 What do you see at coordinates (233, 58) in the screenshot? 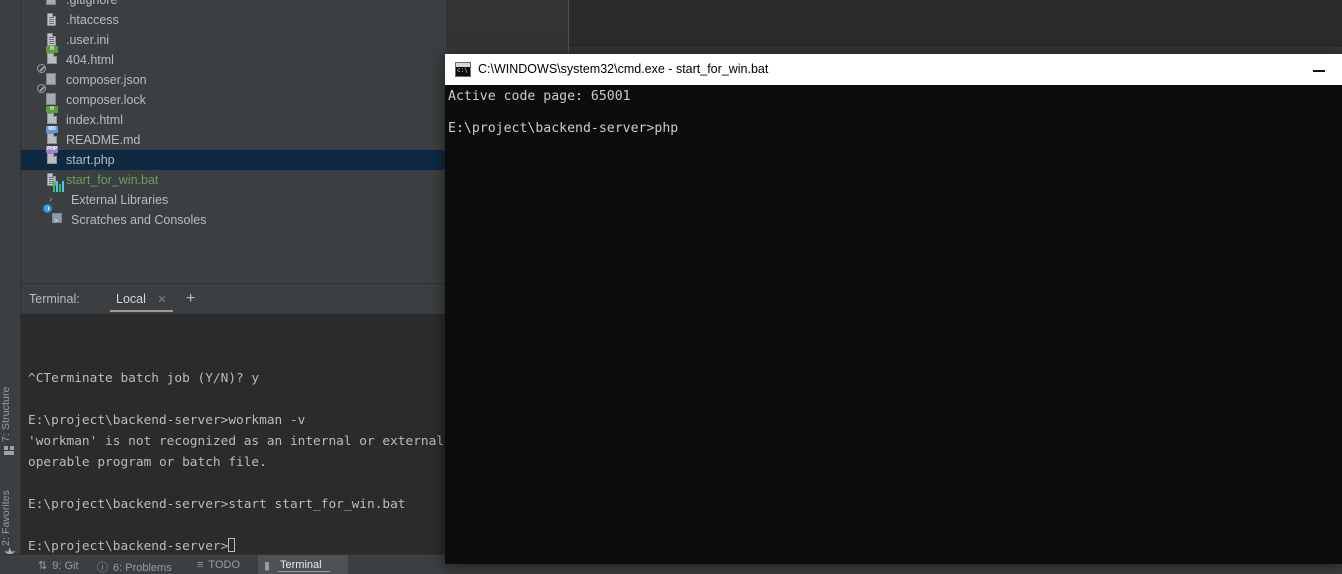
I see `tree-row-404-html: H 404.html` at bounding box center [233, 58].